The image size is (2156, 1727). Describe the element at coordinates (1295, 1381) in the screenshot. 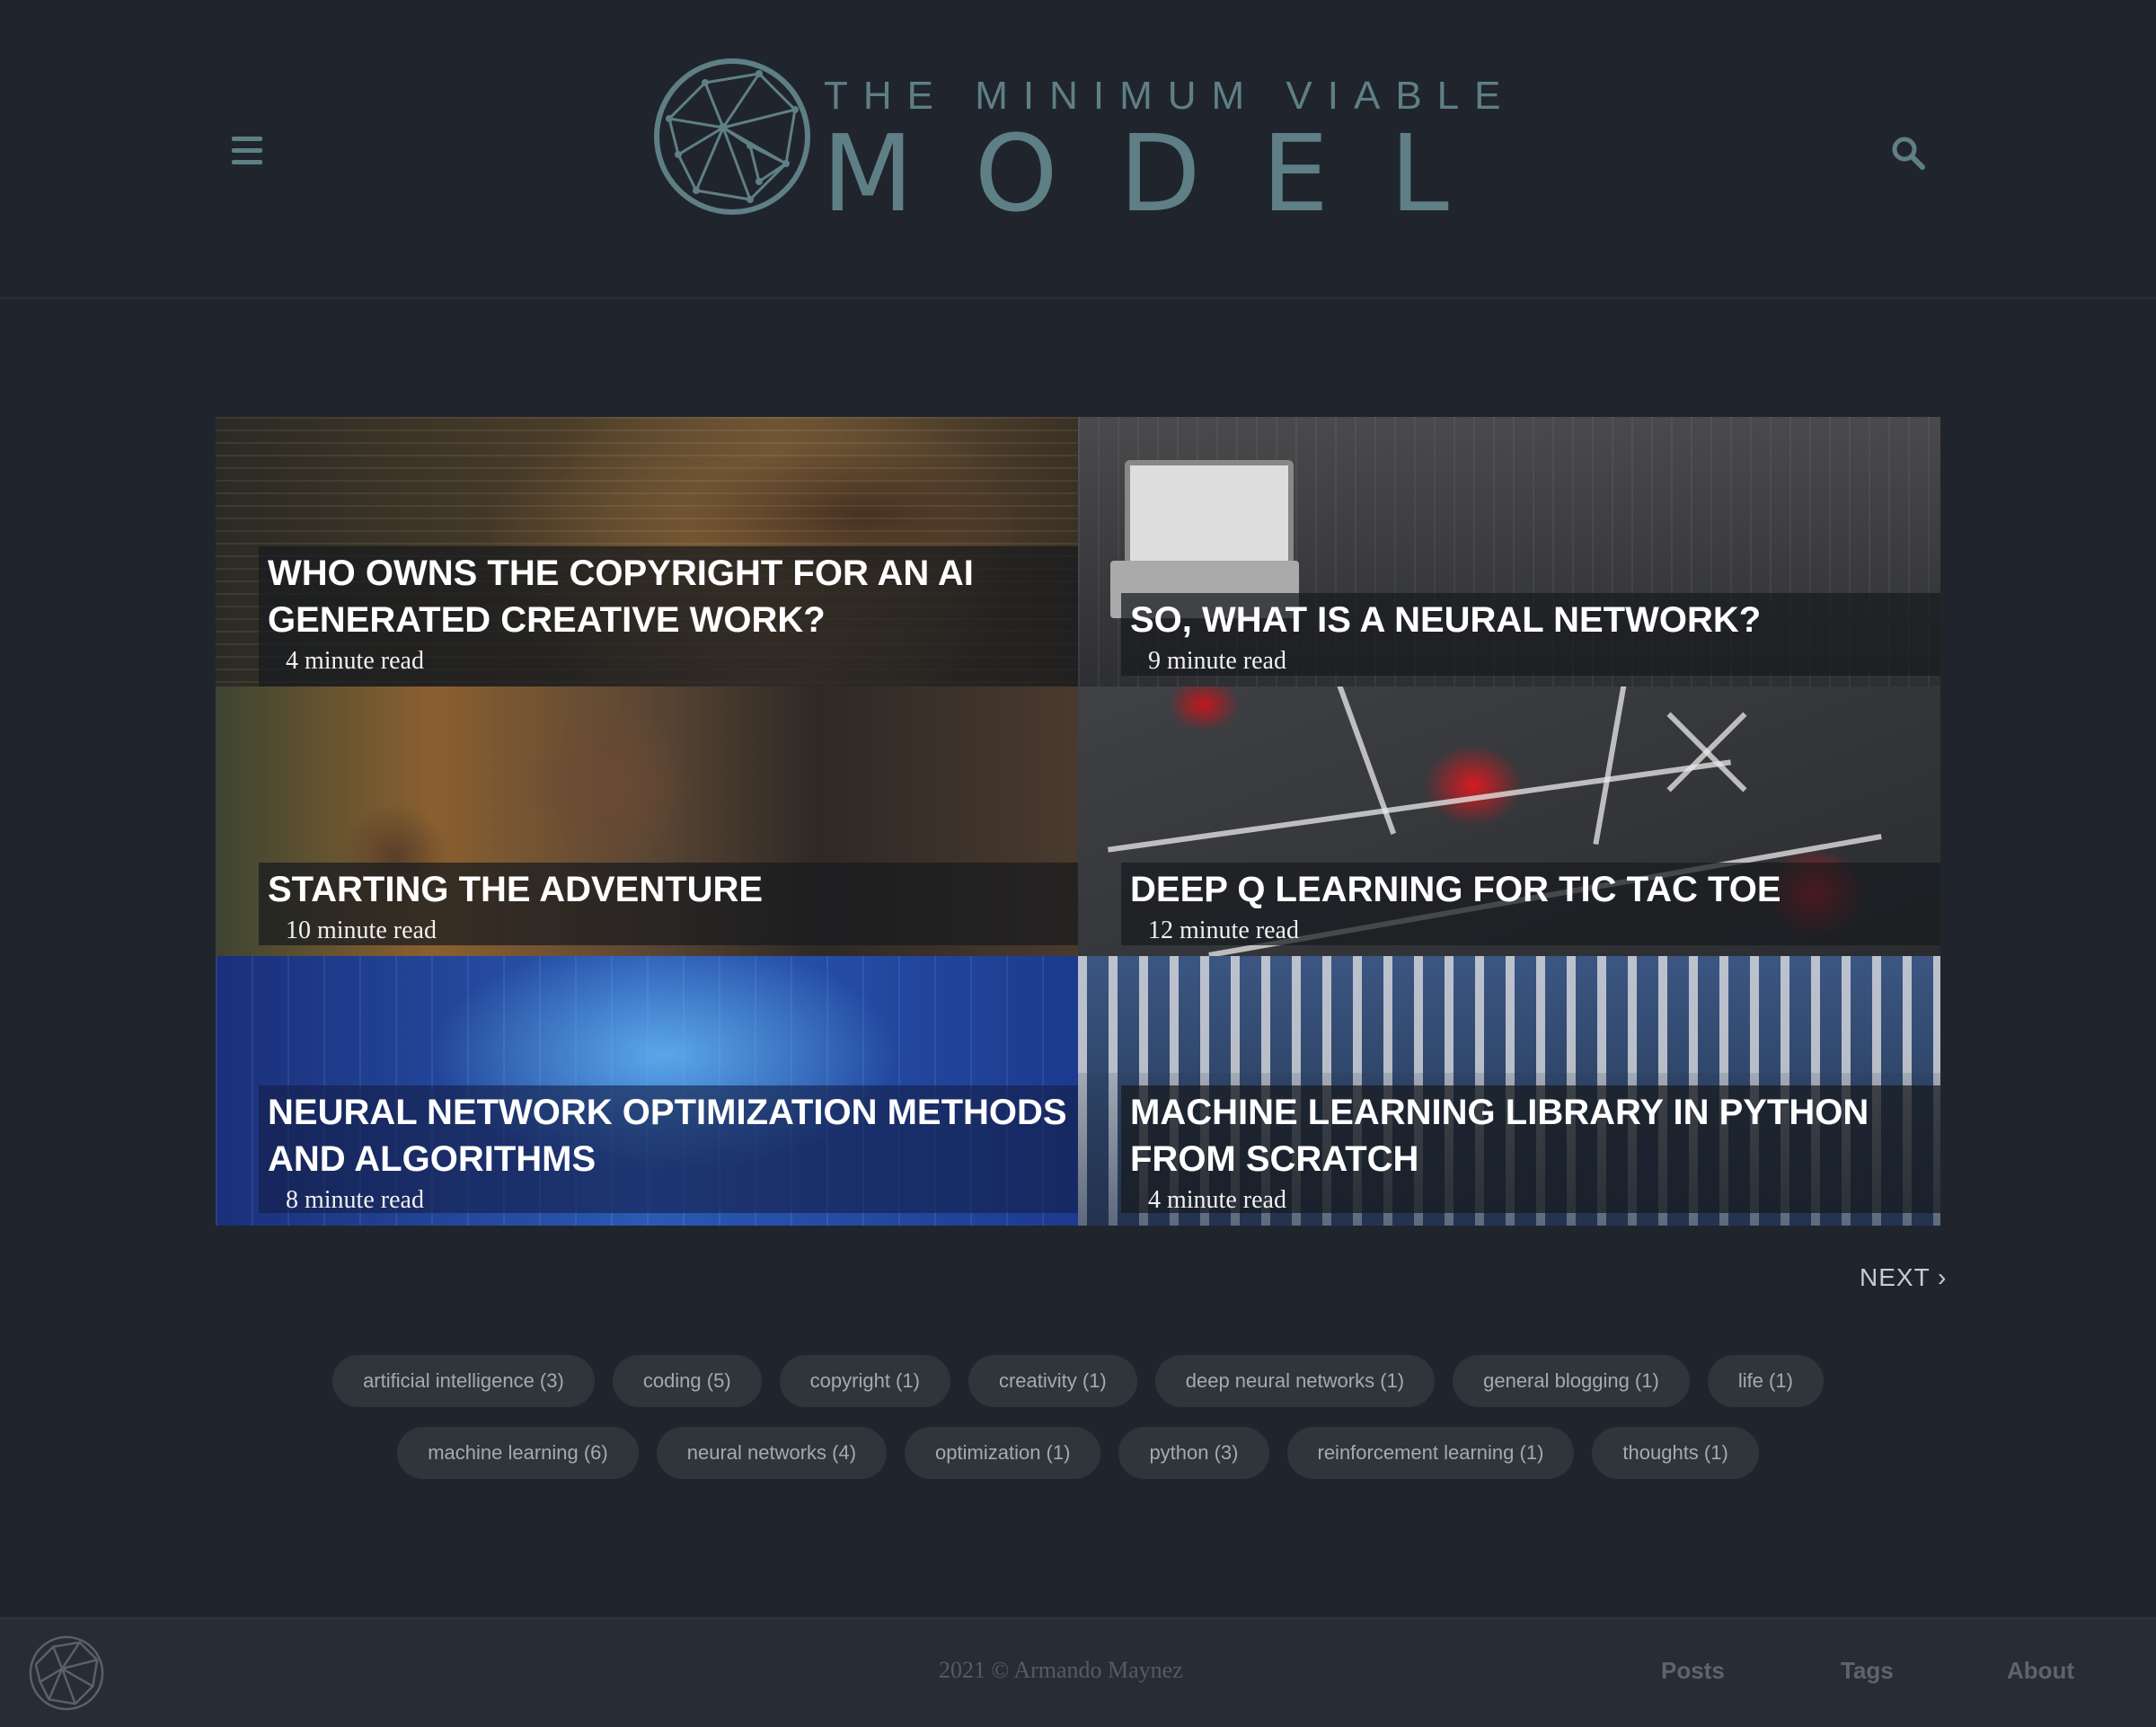

I see `tag-deep-neural-networks: deep neural networks (1)` at that location.